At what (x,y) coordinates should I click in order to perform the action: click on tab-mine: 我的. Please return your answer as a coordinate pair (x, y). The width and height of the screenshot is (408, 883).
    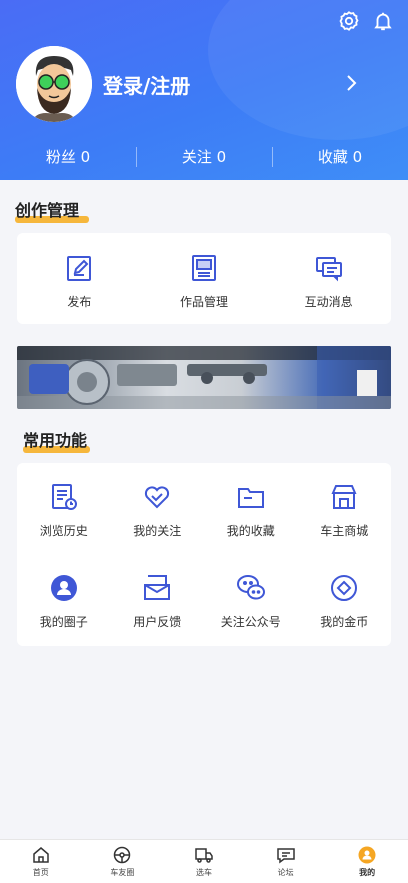
    Looking at the image, I should click on (367, 861).